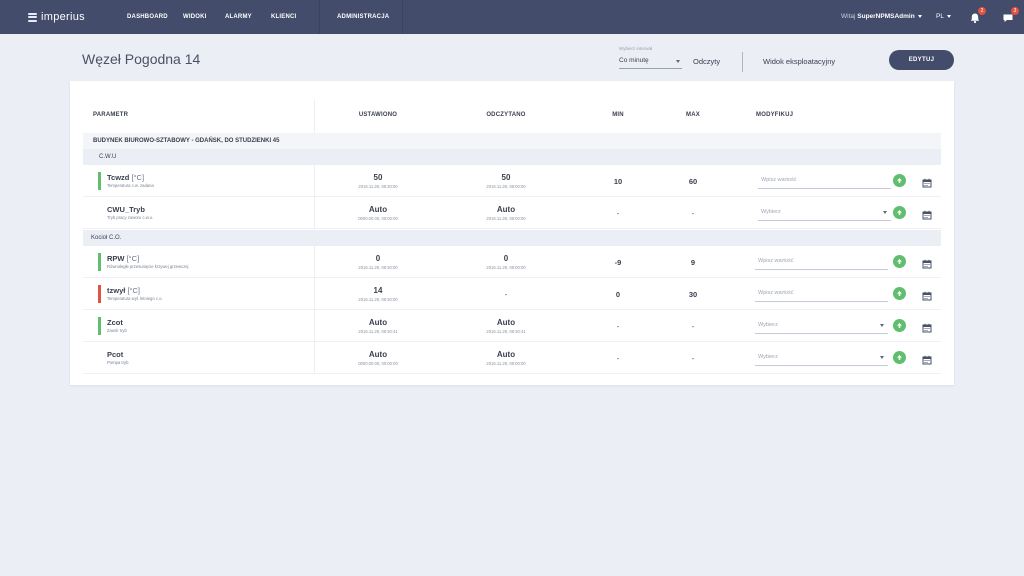  Describe the element at coordinates (618, 181) in the screenshot. I see `min-value: 10` at that location.